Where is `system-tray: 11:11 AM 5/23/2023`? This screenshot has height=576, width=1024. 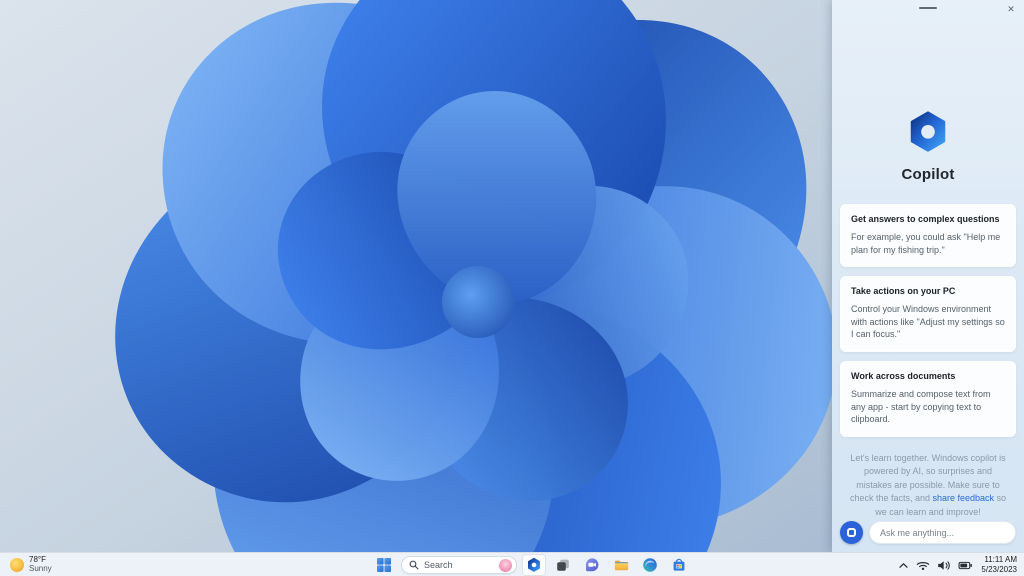 system-tray: 11:11 AM 5/23/2023 is located at coordinates (958, 564).